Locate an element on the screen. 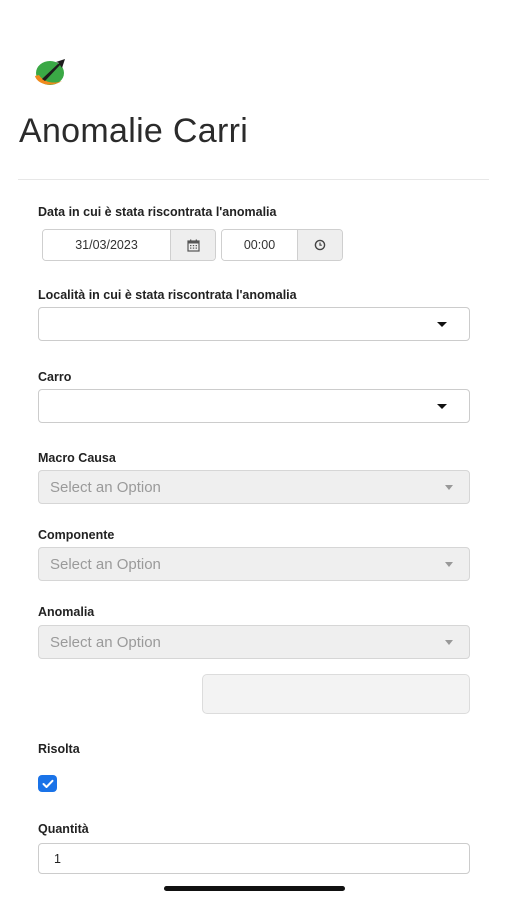  clock-button is located at coordinates (319, 245).